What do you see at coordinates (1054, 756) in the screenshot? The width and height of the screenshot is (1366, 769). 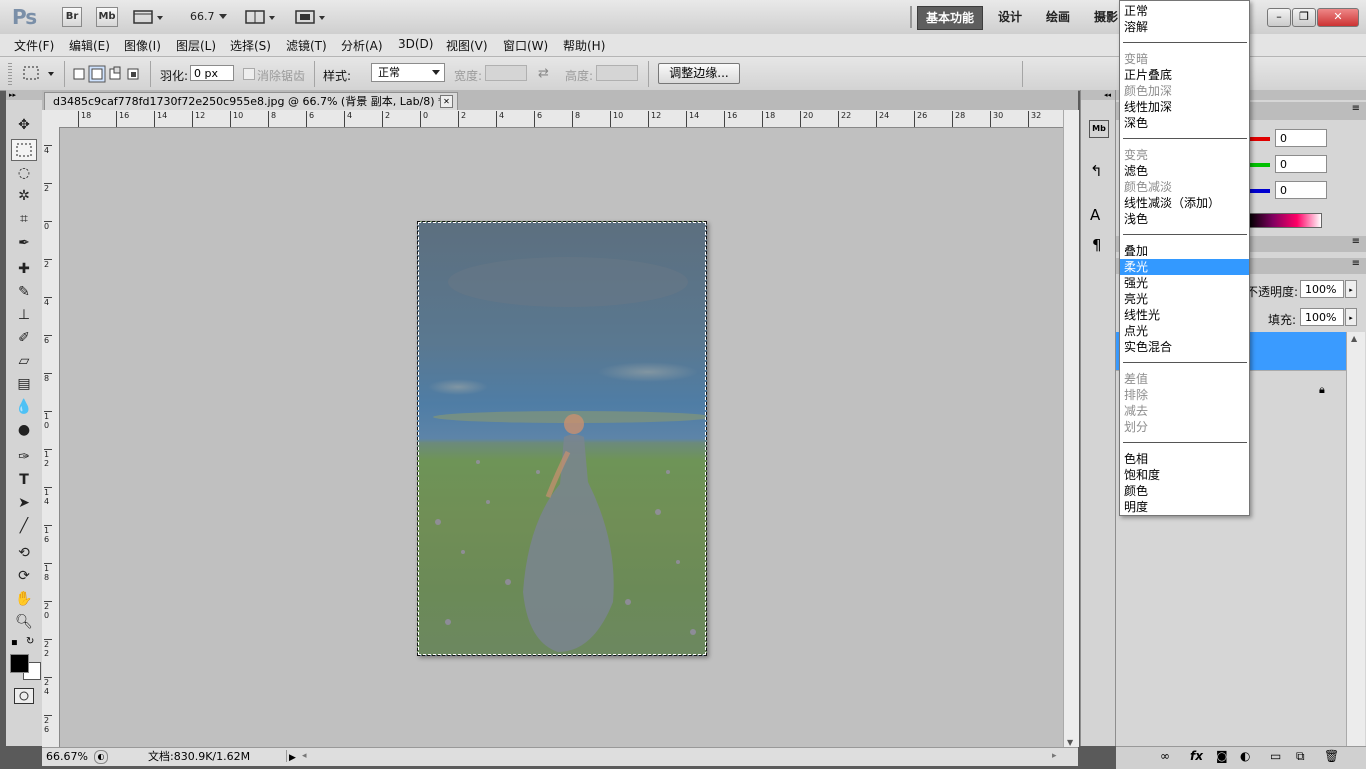 I see `scroll-right-icon: ▸` at bounding box center [1054, 756].